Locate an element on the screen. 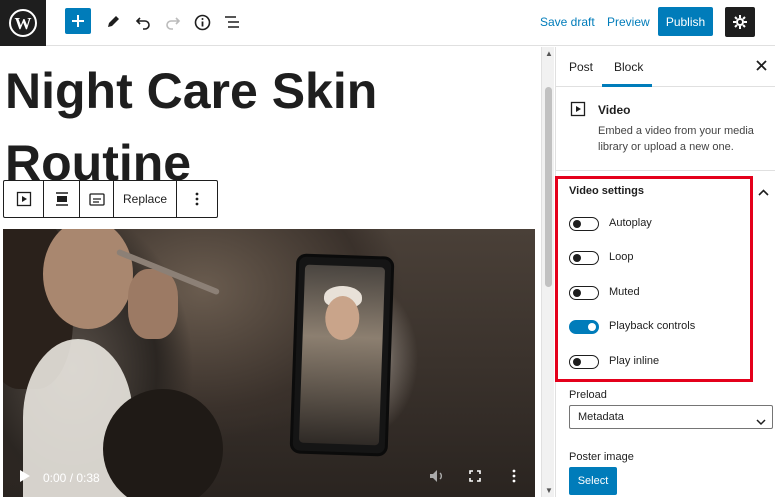  top-toolbar: W Save draft Preview Publish is located at coordinates (387, 23).